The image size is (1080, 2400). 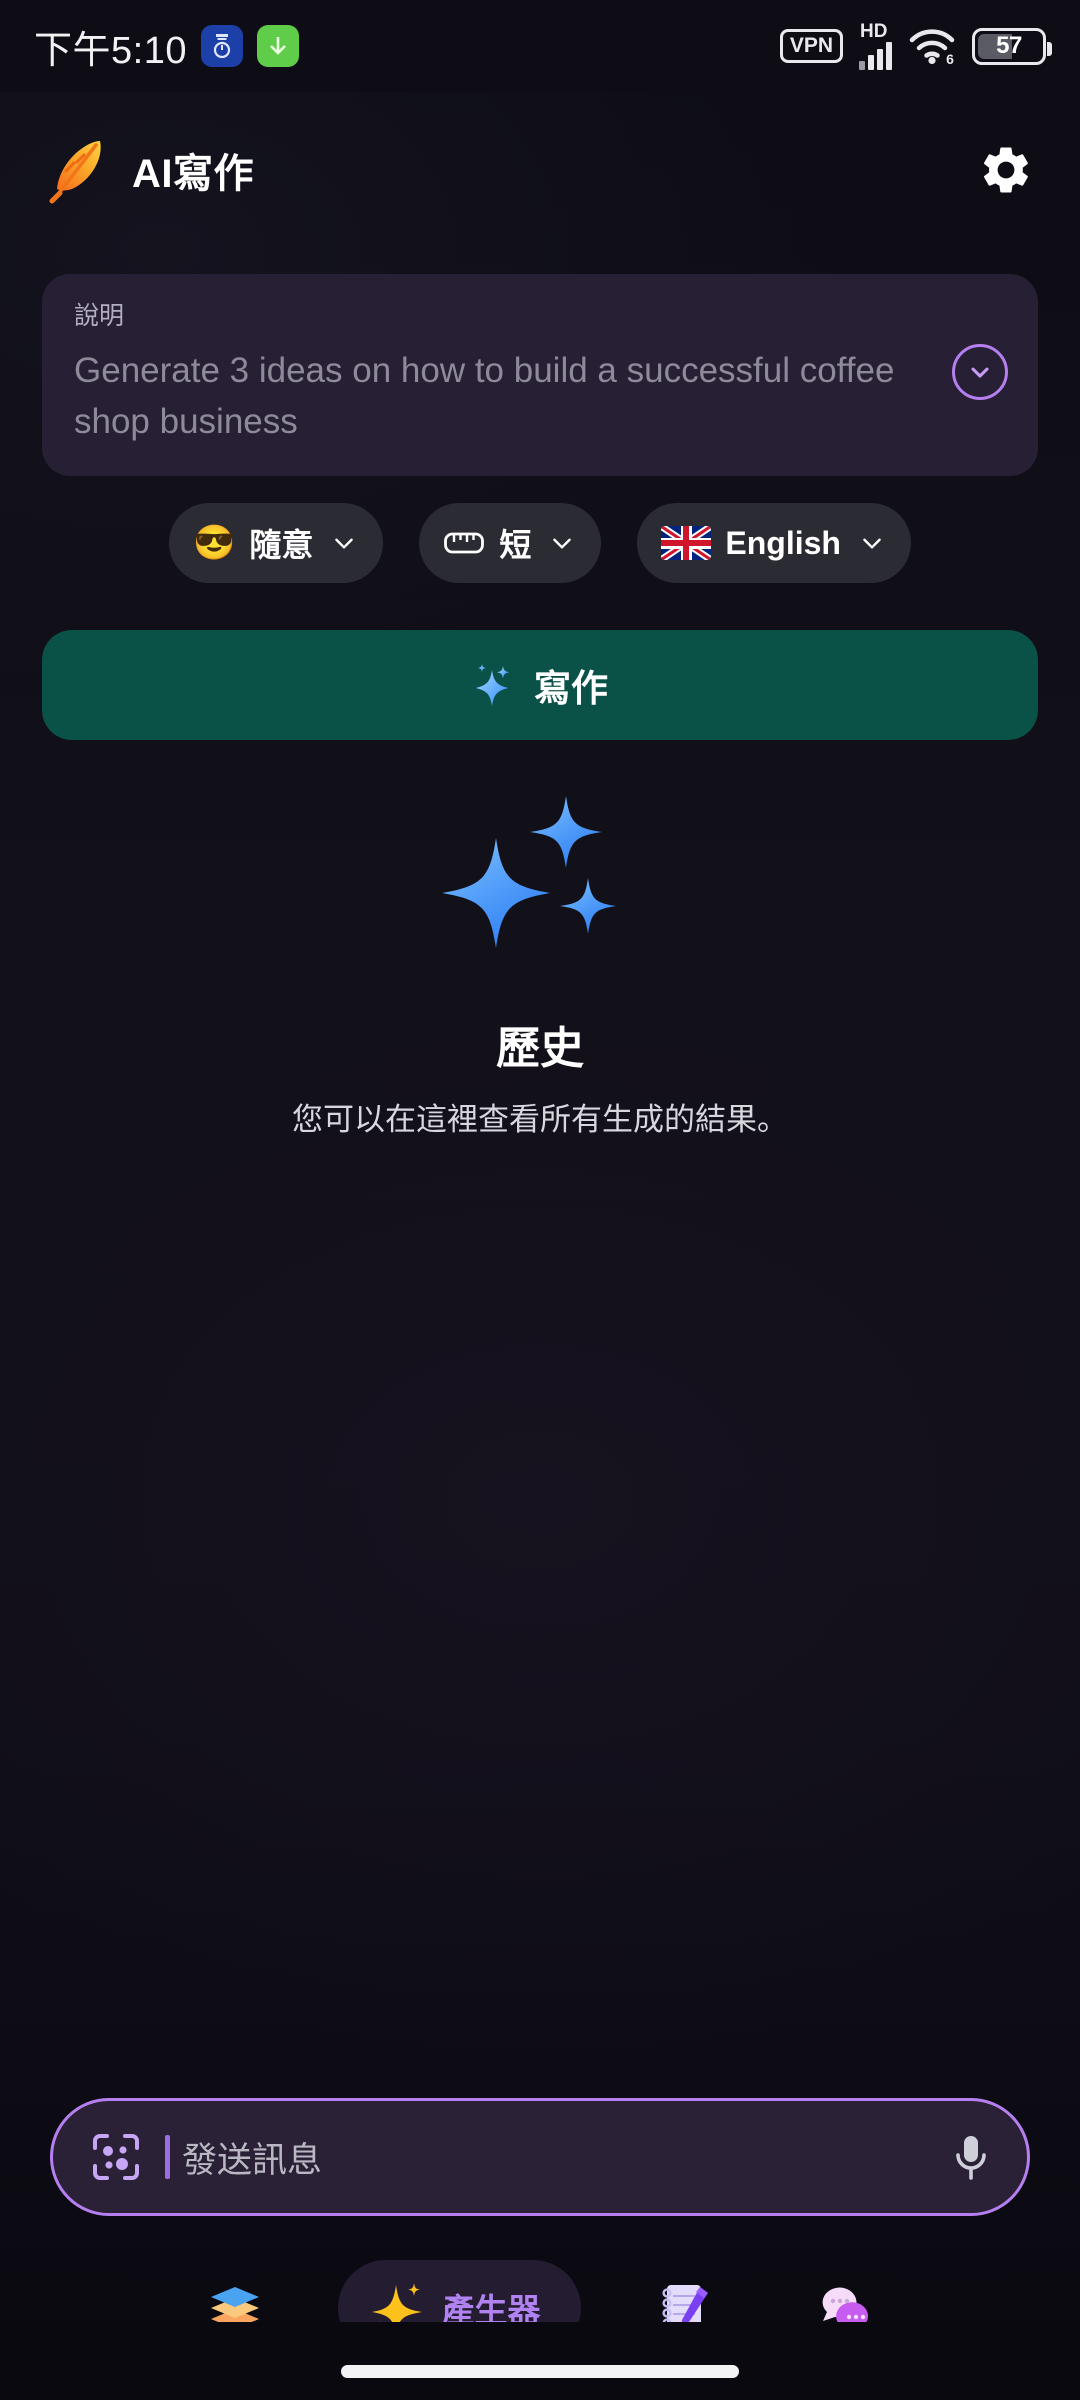 I want to click on app-header: AI寫作, so click(x=540, y=170).